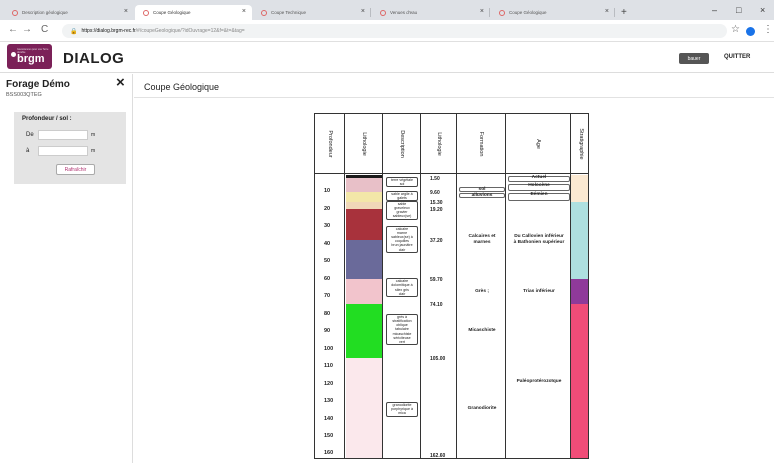 The height and width of the screenshot is (463, 774). Describe the element at coordinates (750, 31) in the screenshot. I see `profile-avatar` at that location.